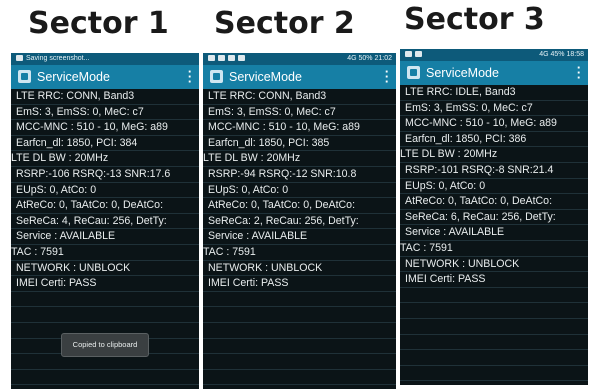 Image resolution: width=592 pixels, height=392 pixels. What do you see at coordinates (19, 58) in the screenshot?
I see `screenshot-icon` at bounding box center [19, 58].